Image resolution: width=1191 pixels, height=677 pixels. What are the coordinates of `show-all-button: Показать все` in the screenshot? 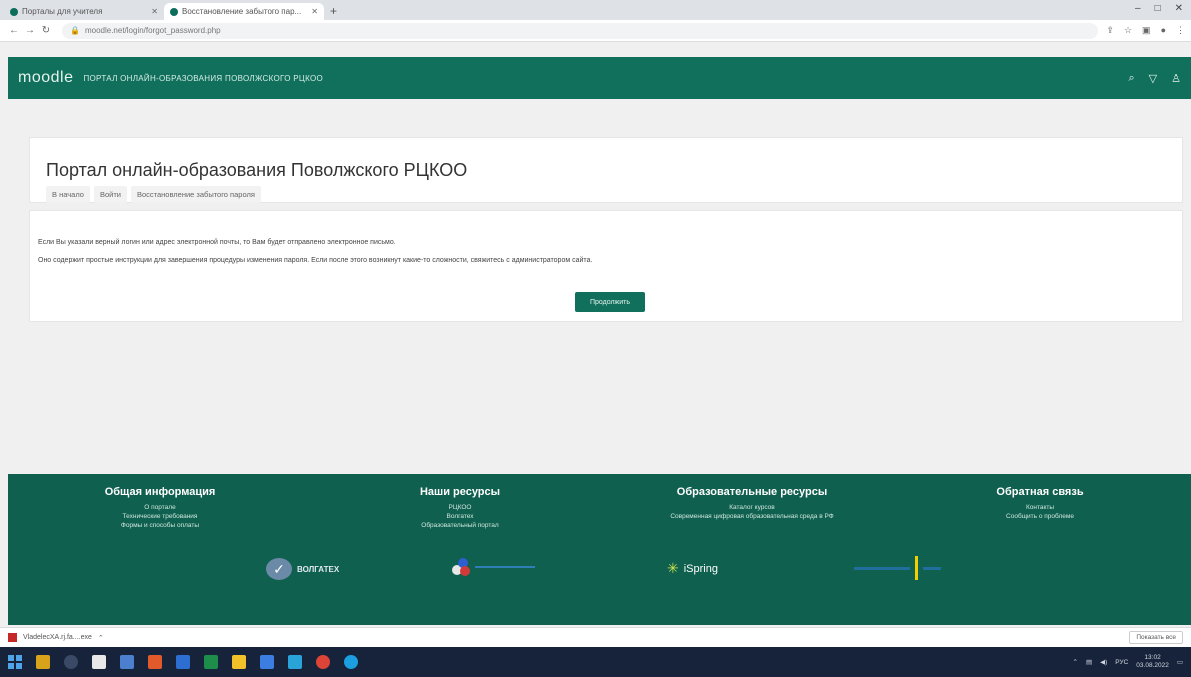 It's located at (1156, 637).